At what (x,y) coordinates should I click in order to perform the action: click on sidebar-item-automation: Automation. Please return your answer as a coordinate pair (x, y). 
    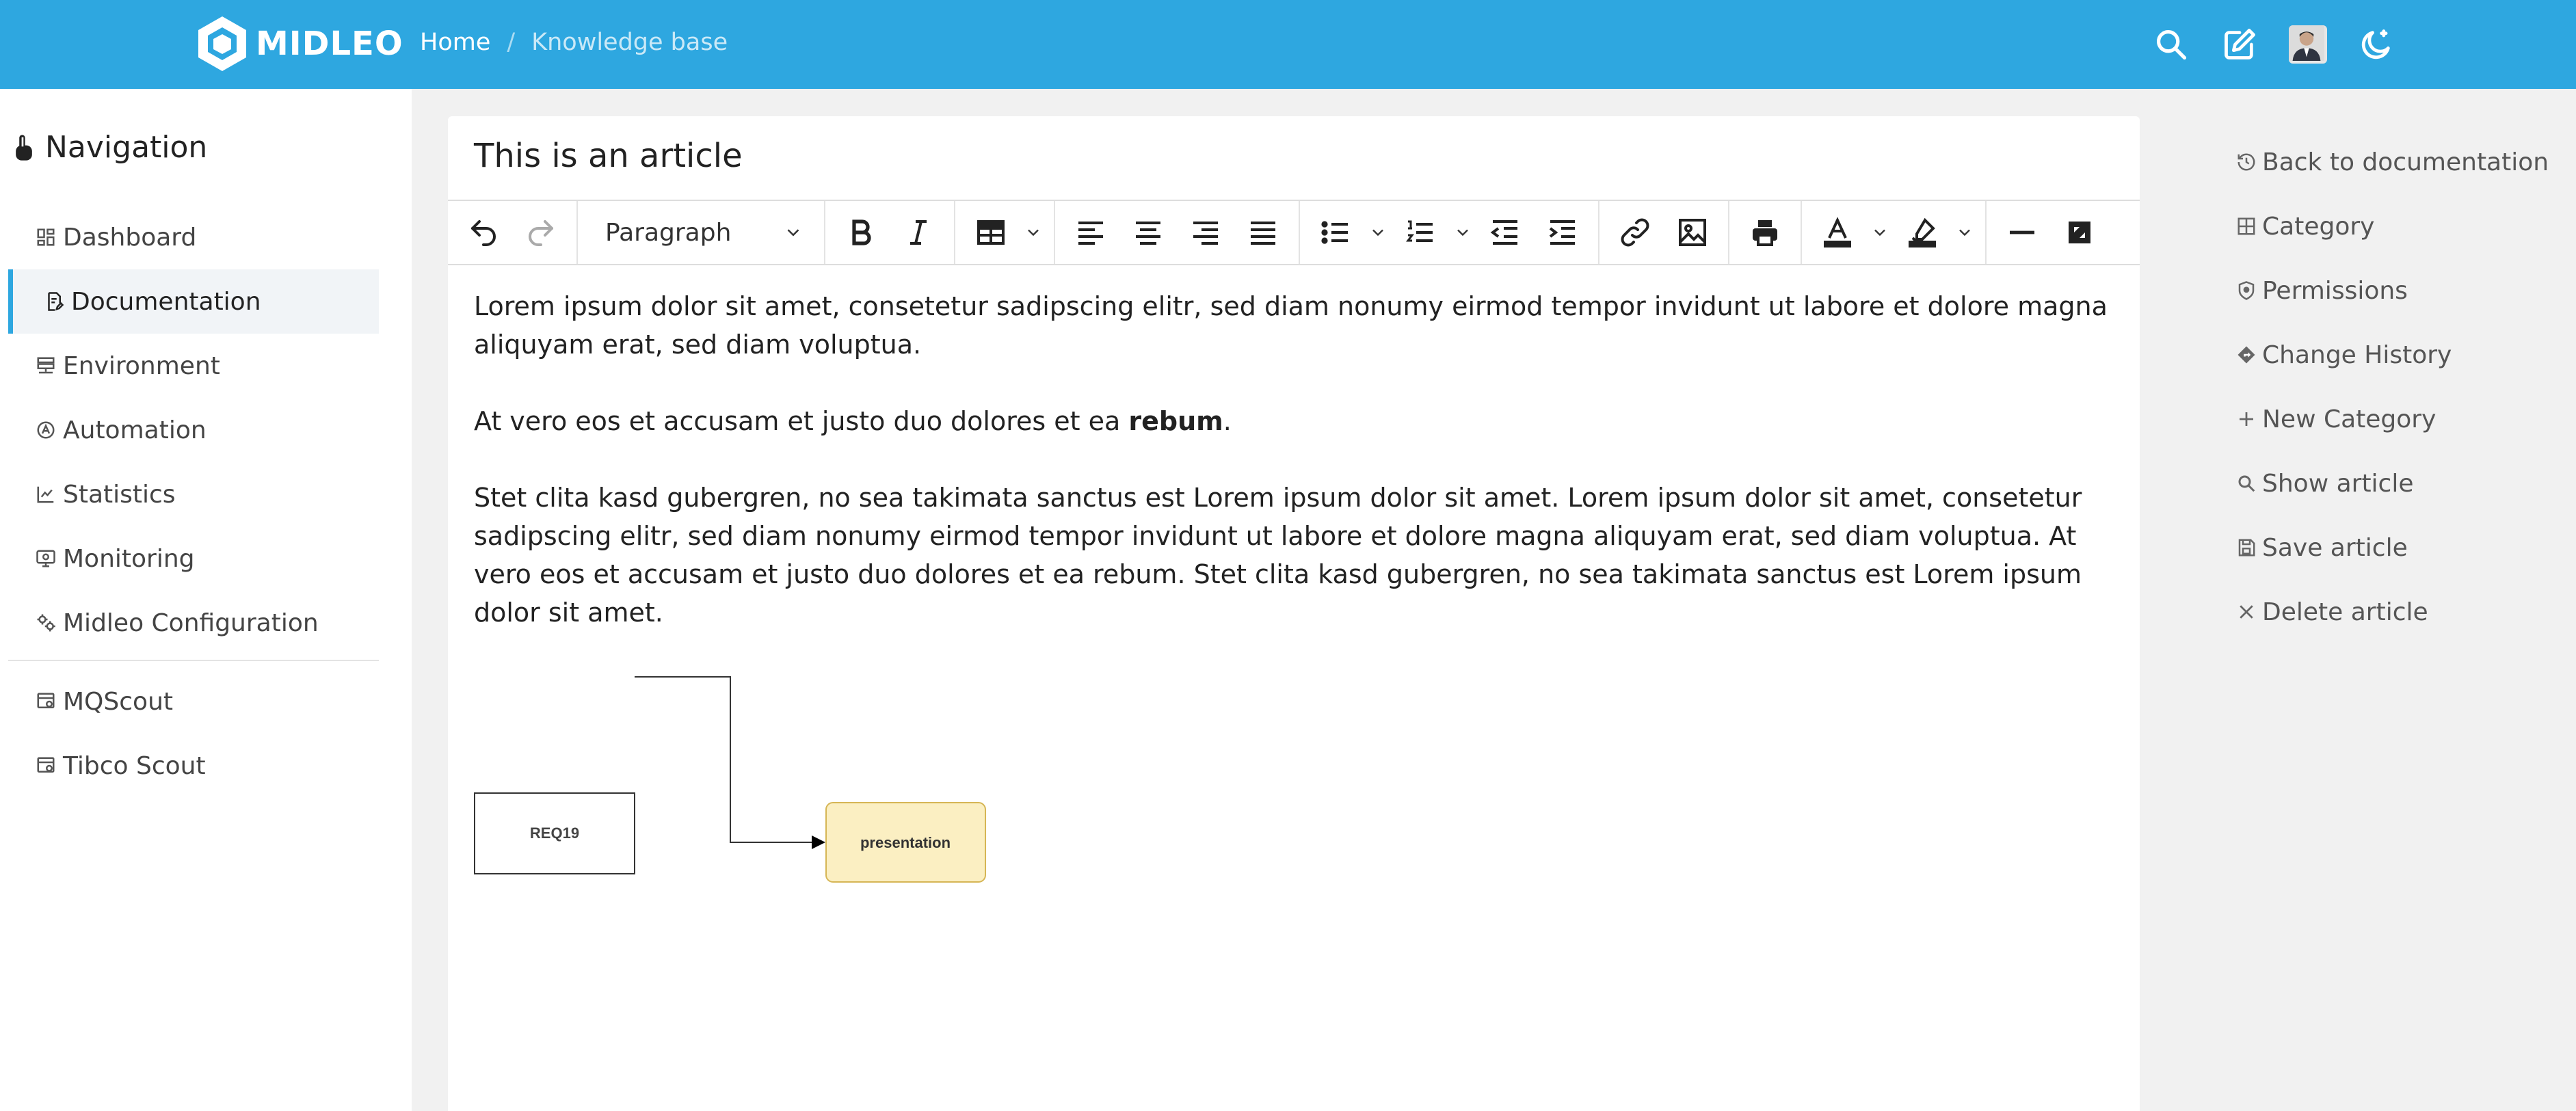
    Looking at the image, I should click on (193, 430).